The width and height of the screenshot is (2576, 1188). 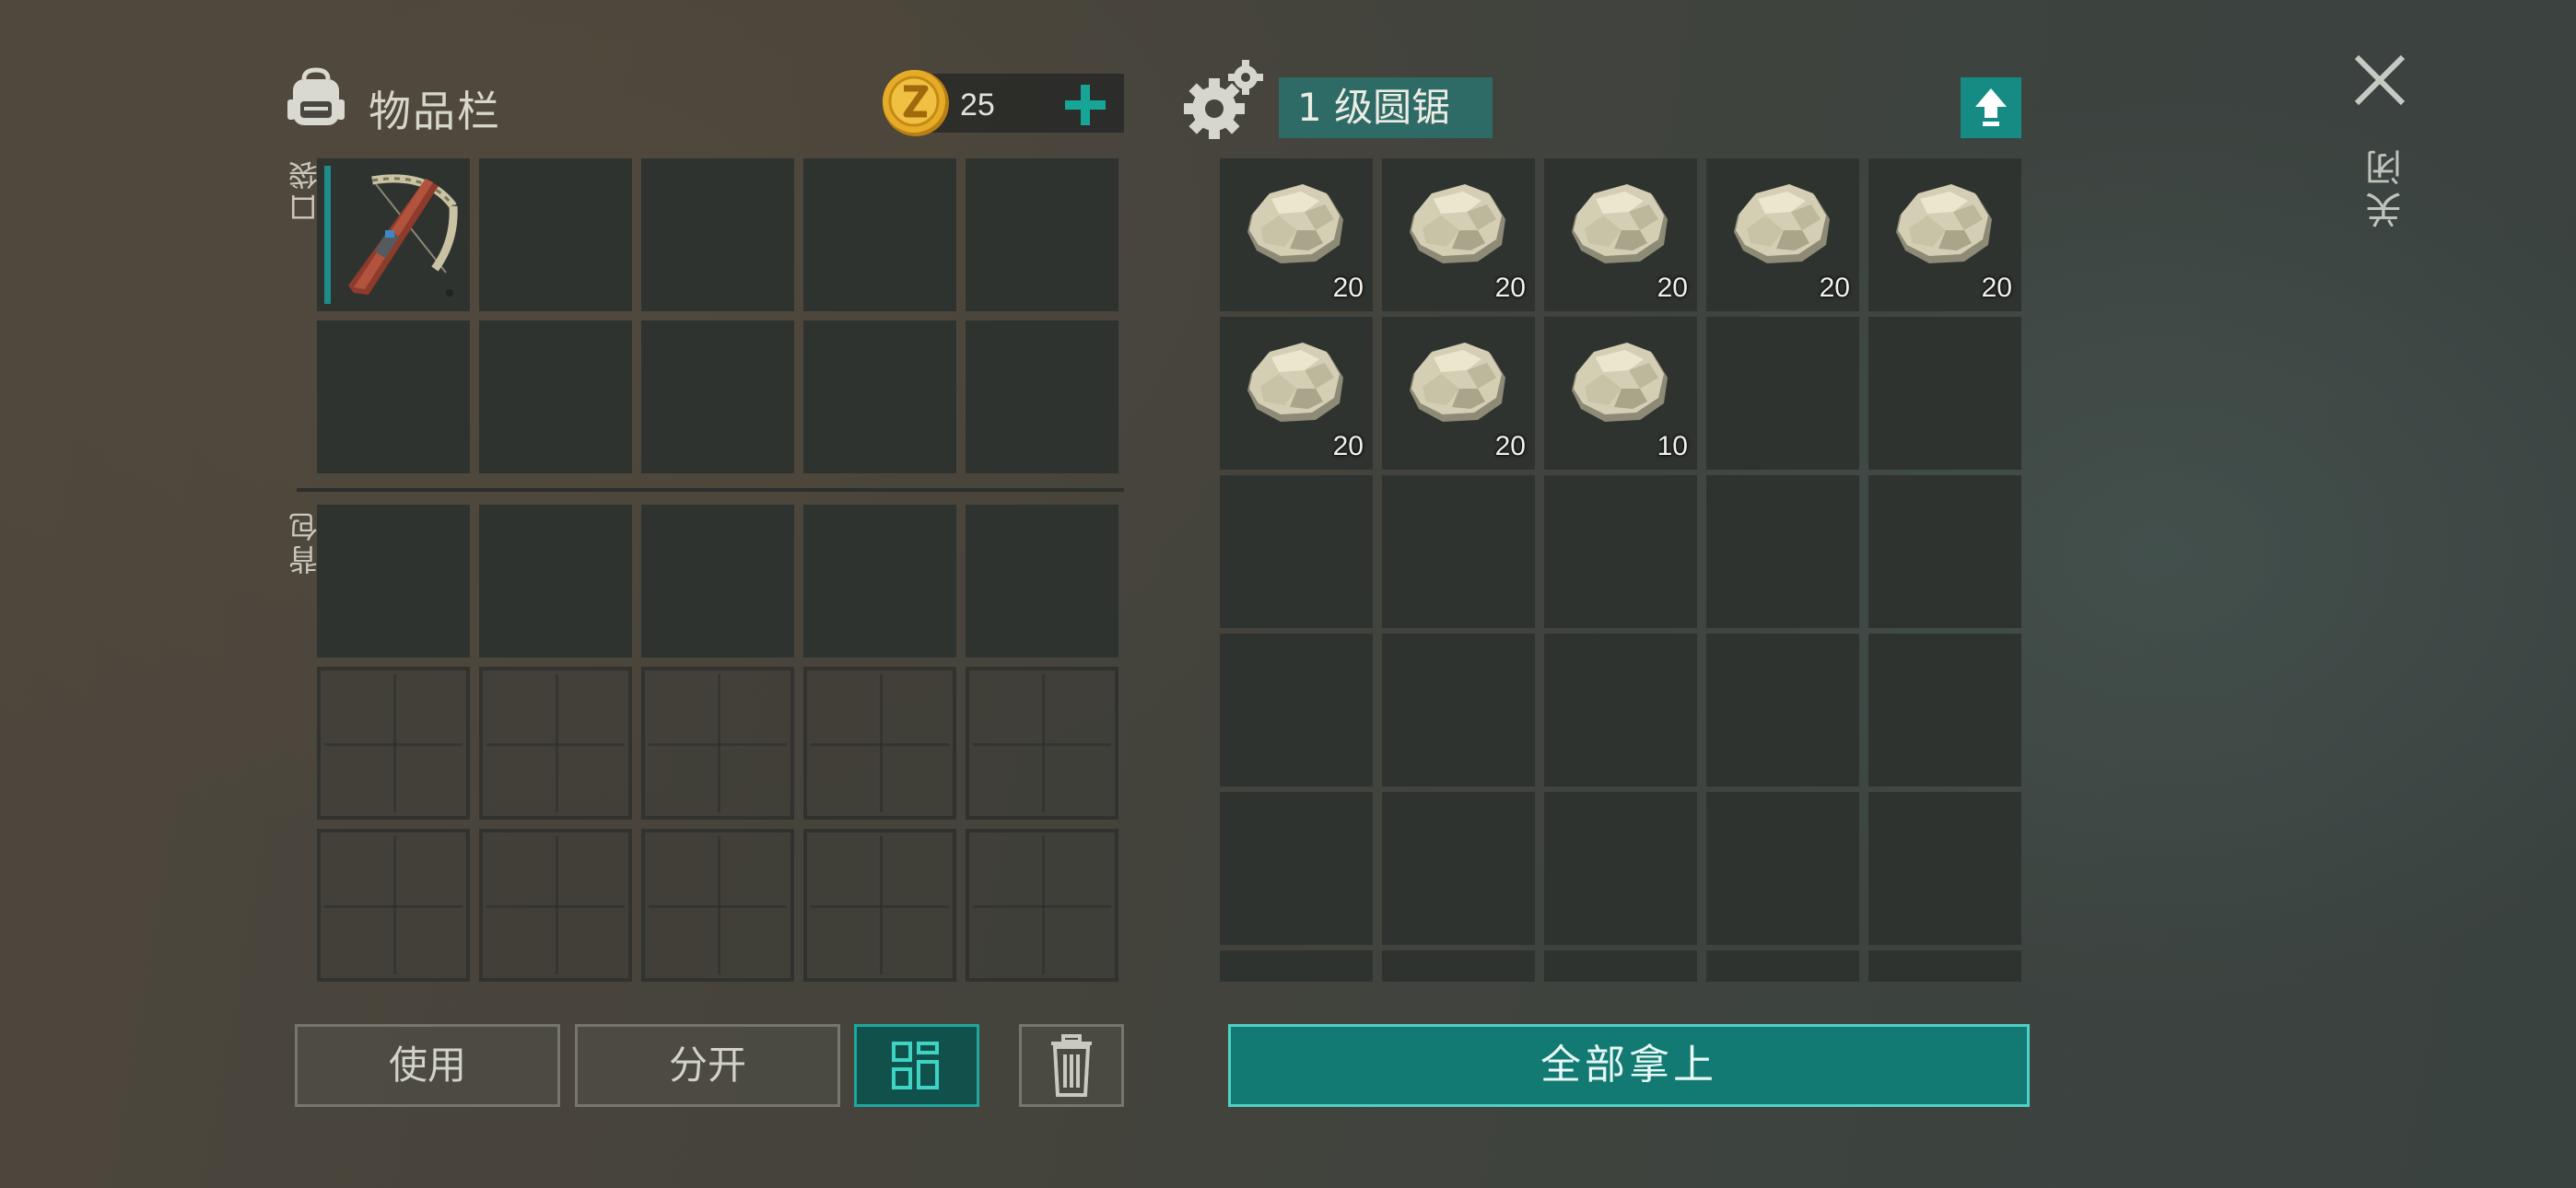 I want to click on item-quantity: 10, so click(x=1672, y=446).